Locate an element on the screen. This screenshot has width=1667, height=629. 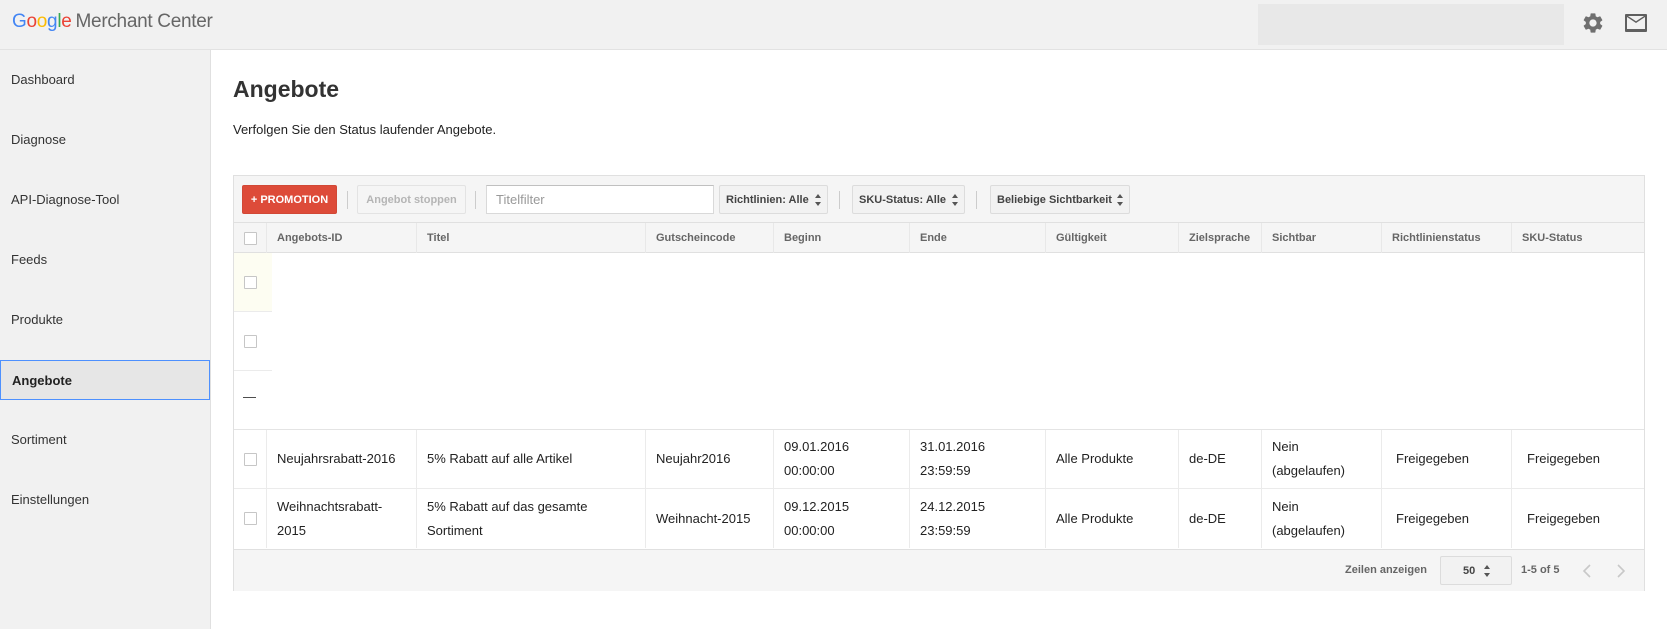
column-header-policy-status: Richtlinienstatus is located at coordinates (1447, 238).